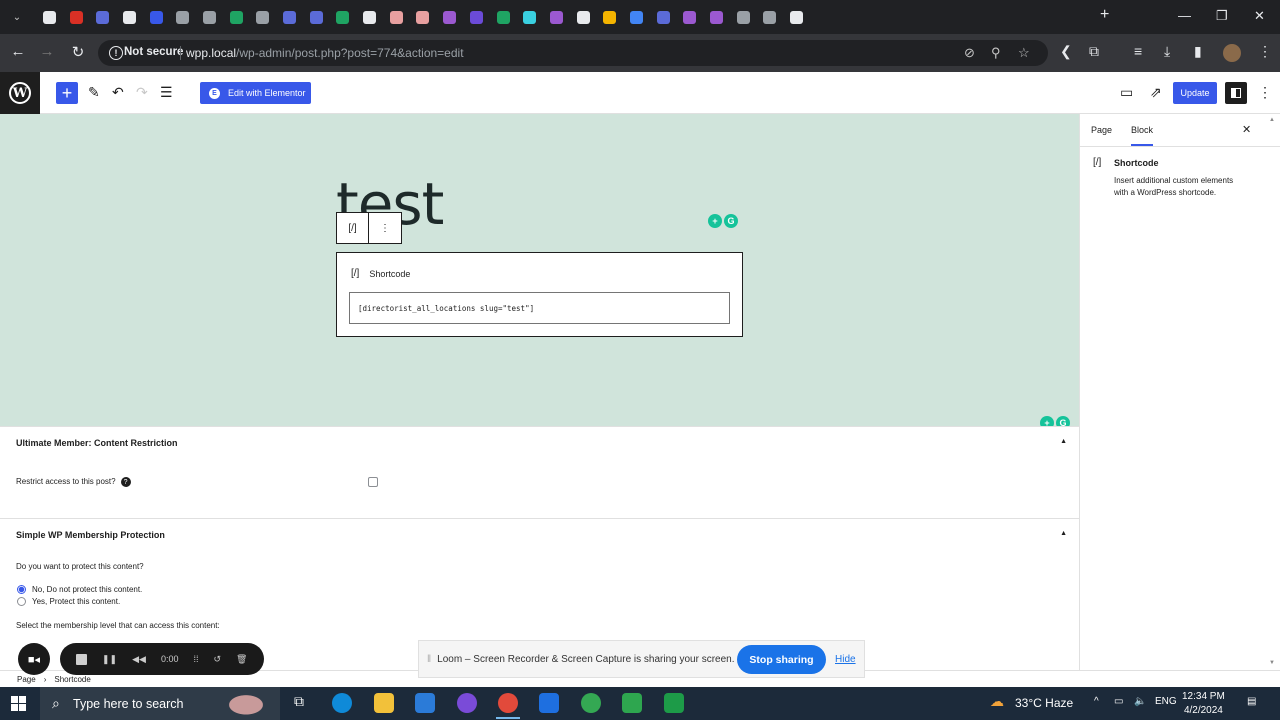 The width and height of the screenshot is (1280, 720). What do you see at coordinates (1101, 130) in the screenshot?
I see `tab-page: Page` at bounding box center [1101, 130].